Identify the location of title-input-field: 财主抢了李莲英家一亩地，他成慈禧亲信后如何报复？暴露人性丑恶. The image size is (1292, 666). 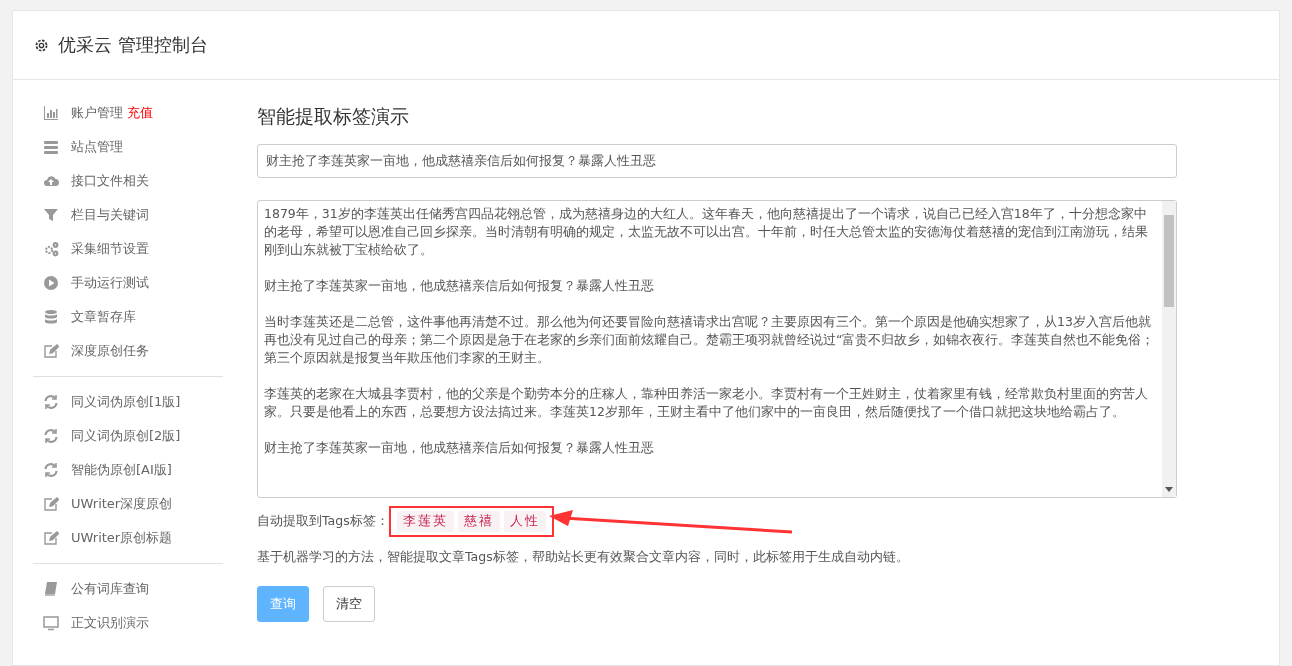
(717, 161).